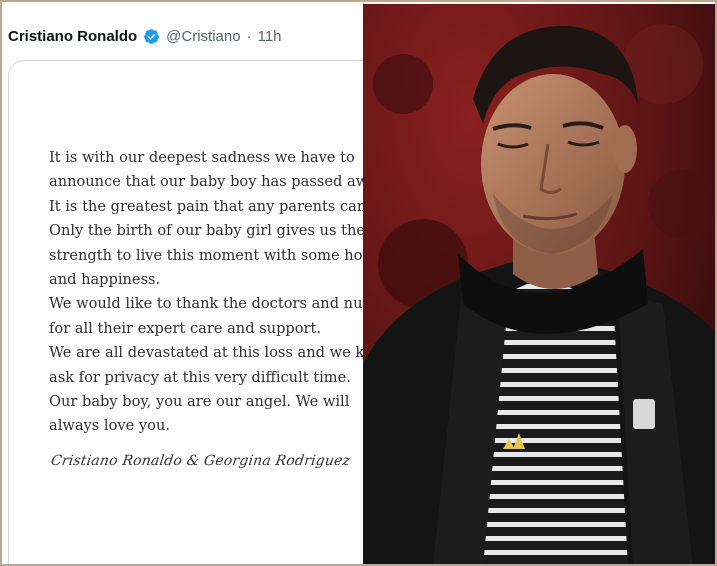 The width and height of the screenshot is (717, 566). I want to click on statement-line: and happiness., so click(105, 280).